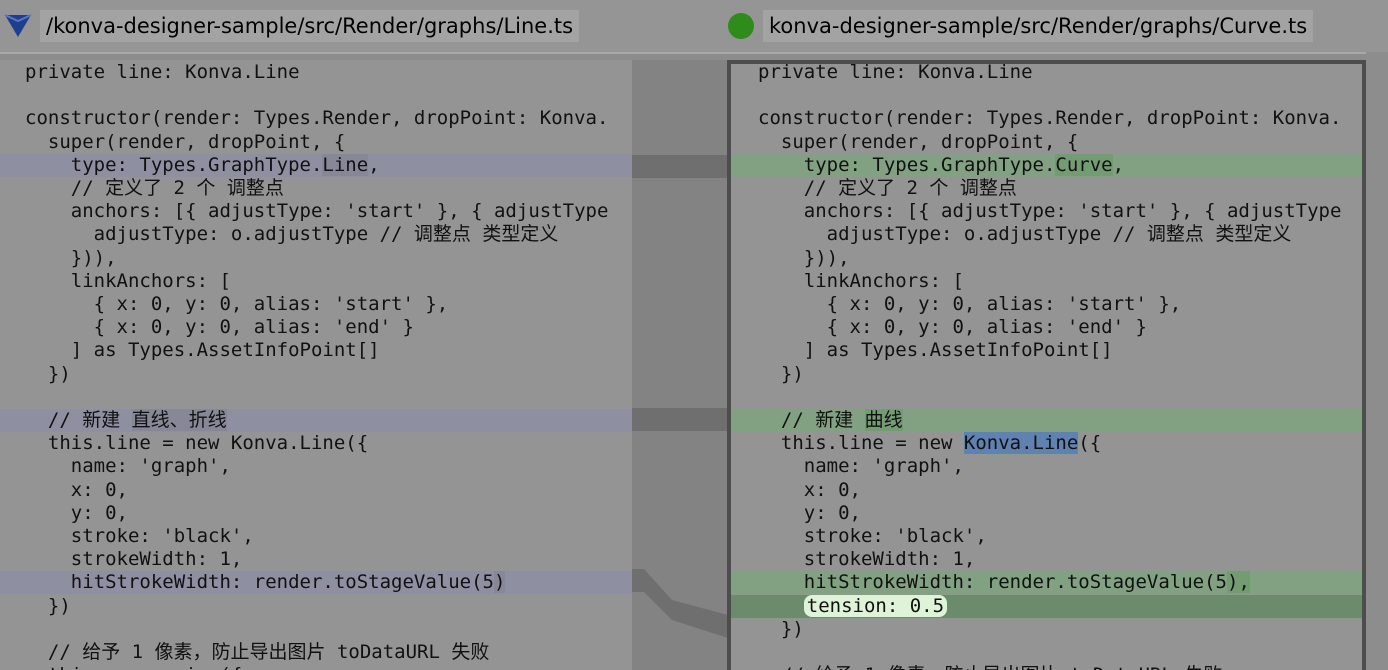 The width and height of the screenshot is (1388, 670). I want to click on left-code-line: { x: 0, y: 0, alias: 'start' },, so click(316, 304).